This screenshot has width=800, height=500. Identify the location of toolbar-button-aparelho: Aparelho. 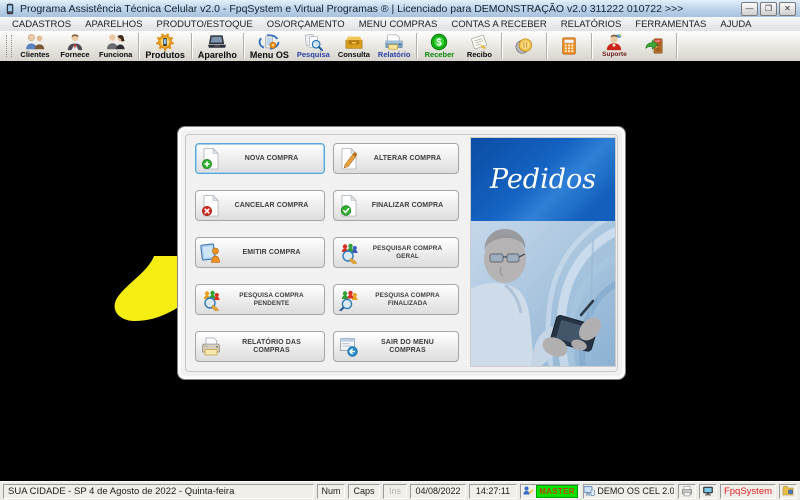
(217, 46).